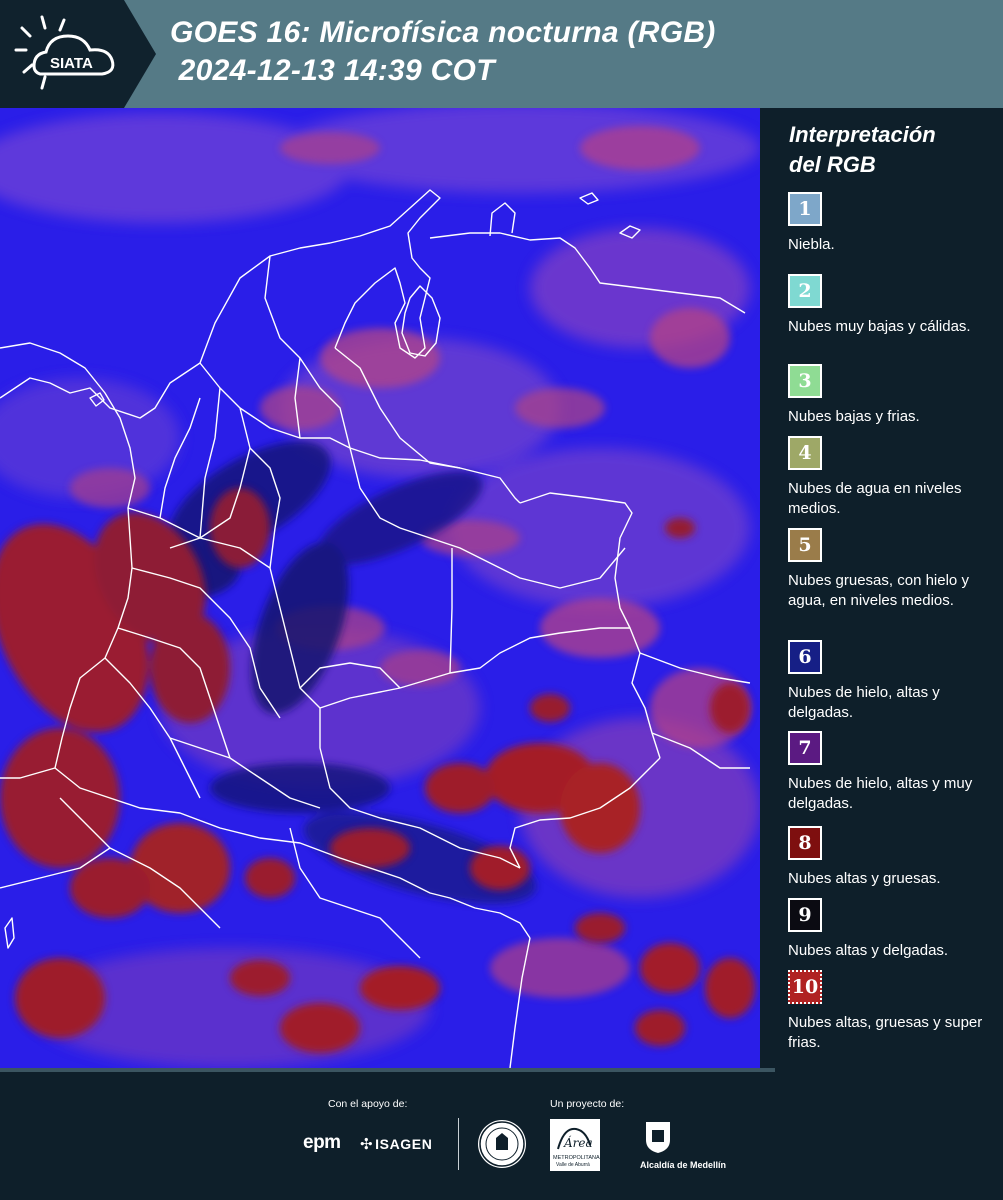  Describe the element at coordinates (864, 878) in the screenshot. I see `legend-label-8: Nubes altas y gruesas.` at that location.